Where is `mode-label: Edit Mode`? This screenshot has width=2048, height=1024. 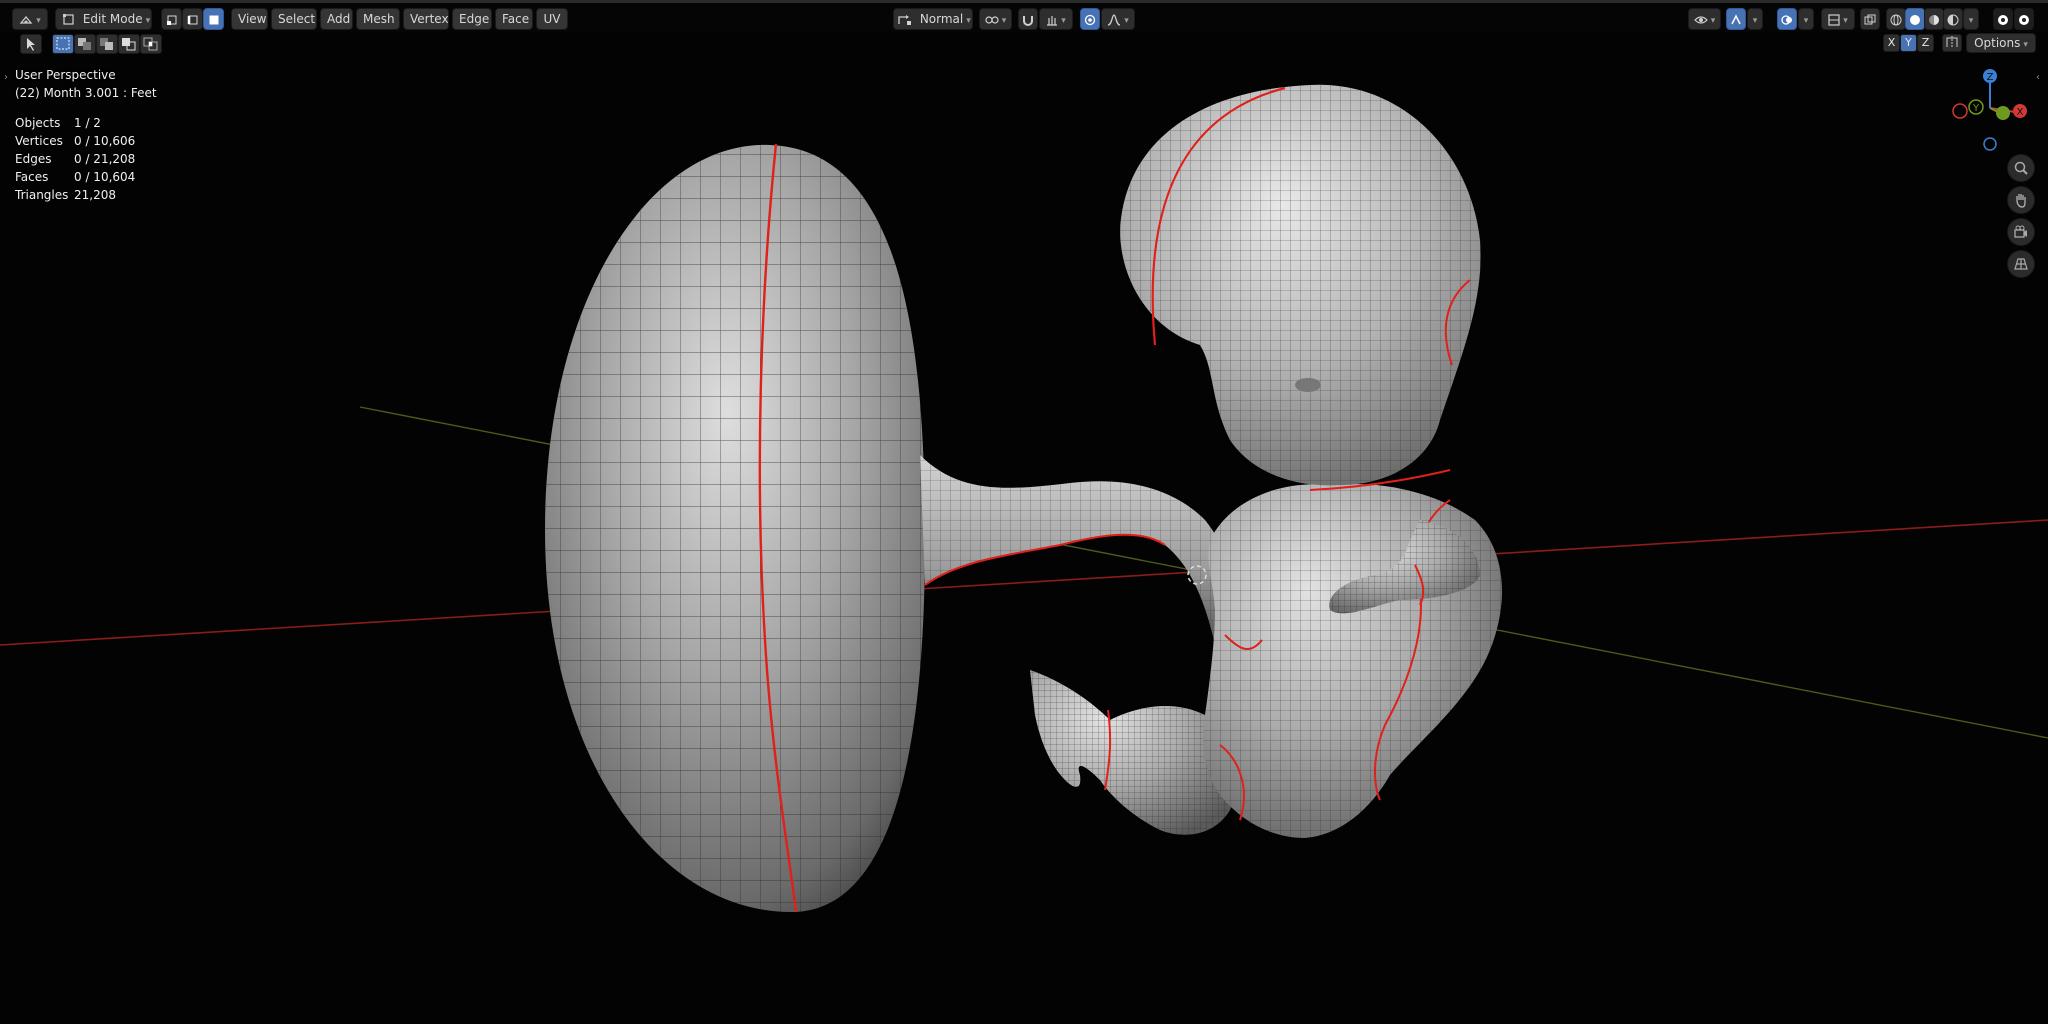
mode-label: Edit Mode is located at coordinates (112, 19).